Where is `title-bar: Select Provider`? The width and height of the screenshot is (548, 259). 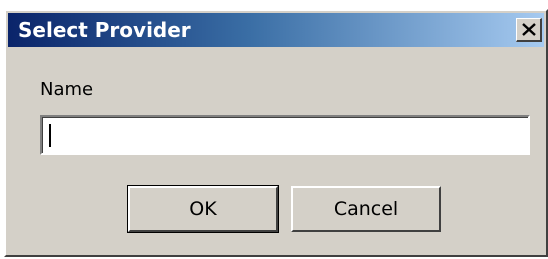 title-bar: Select Provider is located at coordinates (276, 30).